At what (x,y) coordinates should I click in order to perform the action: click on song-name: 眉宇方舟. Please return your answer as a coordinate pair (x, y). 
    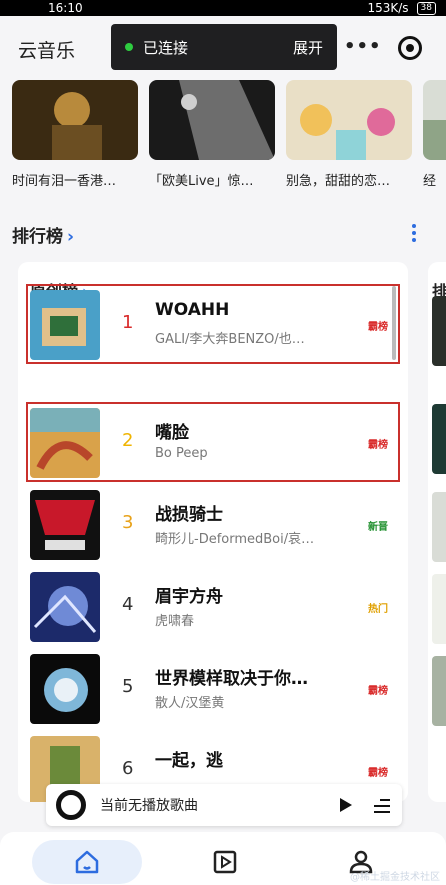
    Looking at the image, I should click on (189, 597).